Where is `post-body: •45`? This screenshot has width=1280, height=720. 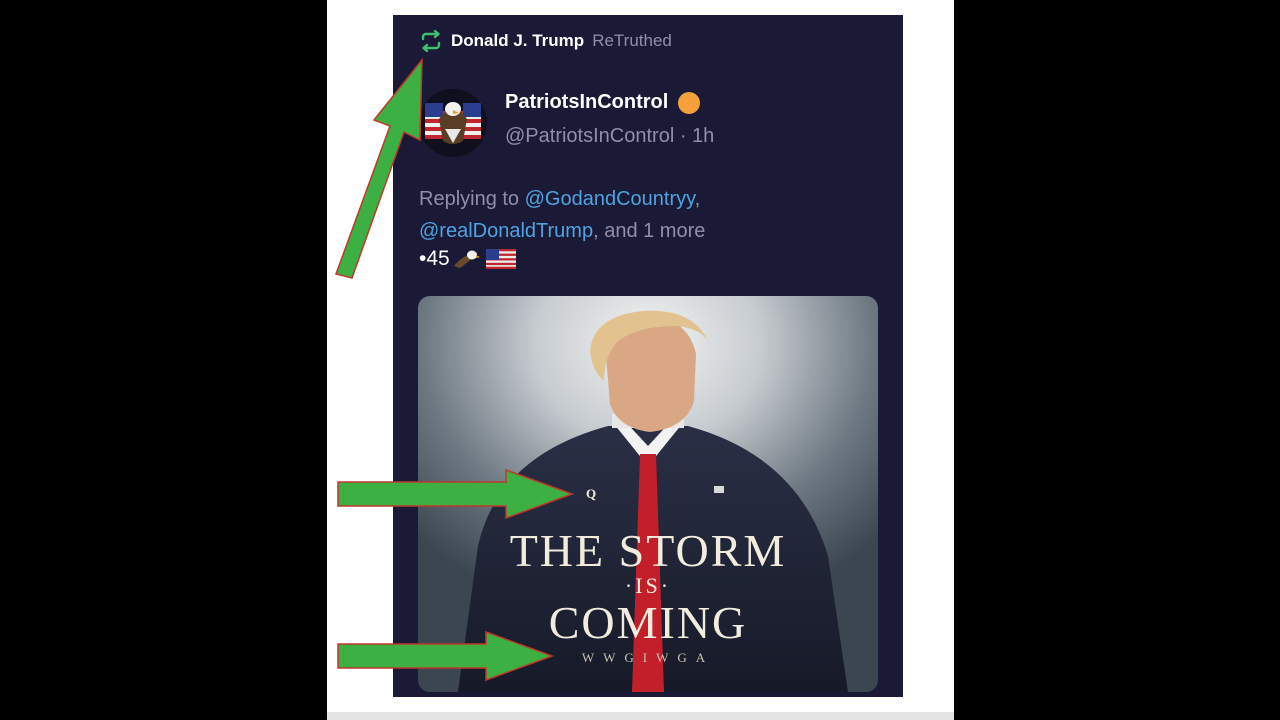 post-body: •45 is located at coordinates (467, 259).